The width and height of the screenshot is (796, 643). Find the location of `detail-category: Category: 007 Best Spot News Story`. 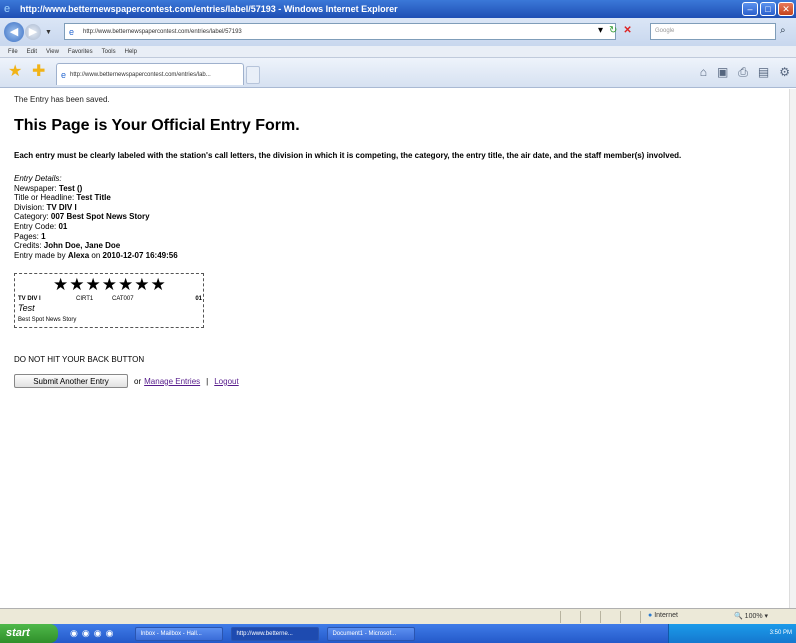

detail-category: Category: 007 Best Spot News Story is located at coordinates (82, 217).